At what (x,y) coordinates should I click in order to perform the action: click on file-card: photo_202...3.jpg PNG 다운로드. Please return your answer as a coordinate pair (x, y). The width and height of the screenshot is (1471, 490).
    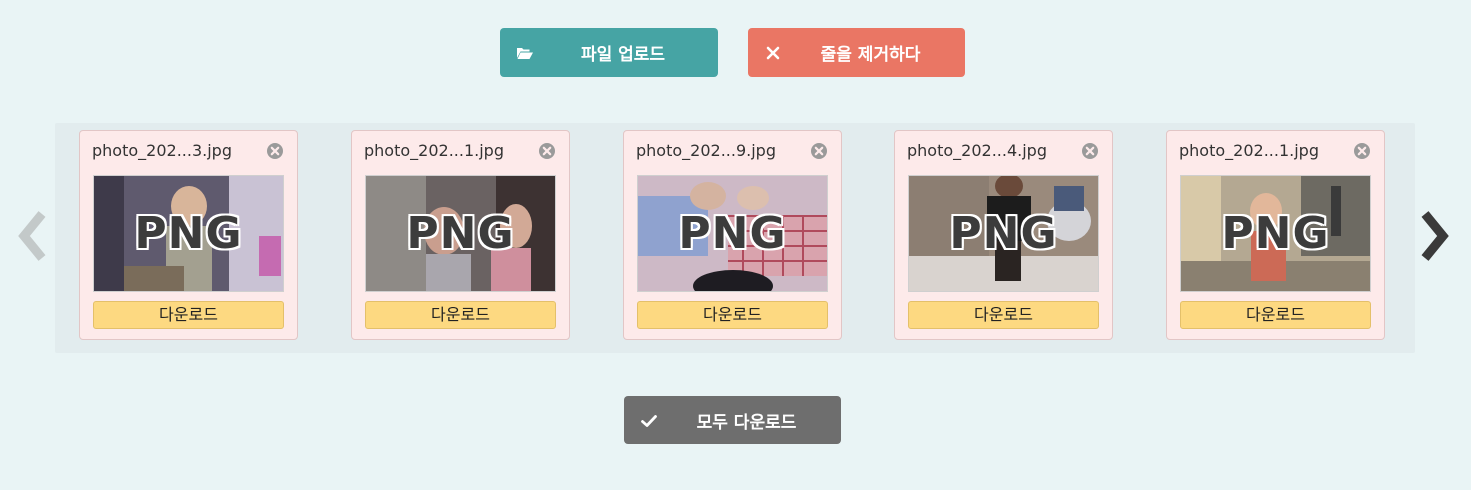
    Looking at the image, I should click on (188, 235).